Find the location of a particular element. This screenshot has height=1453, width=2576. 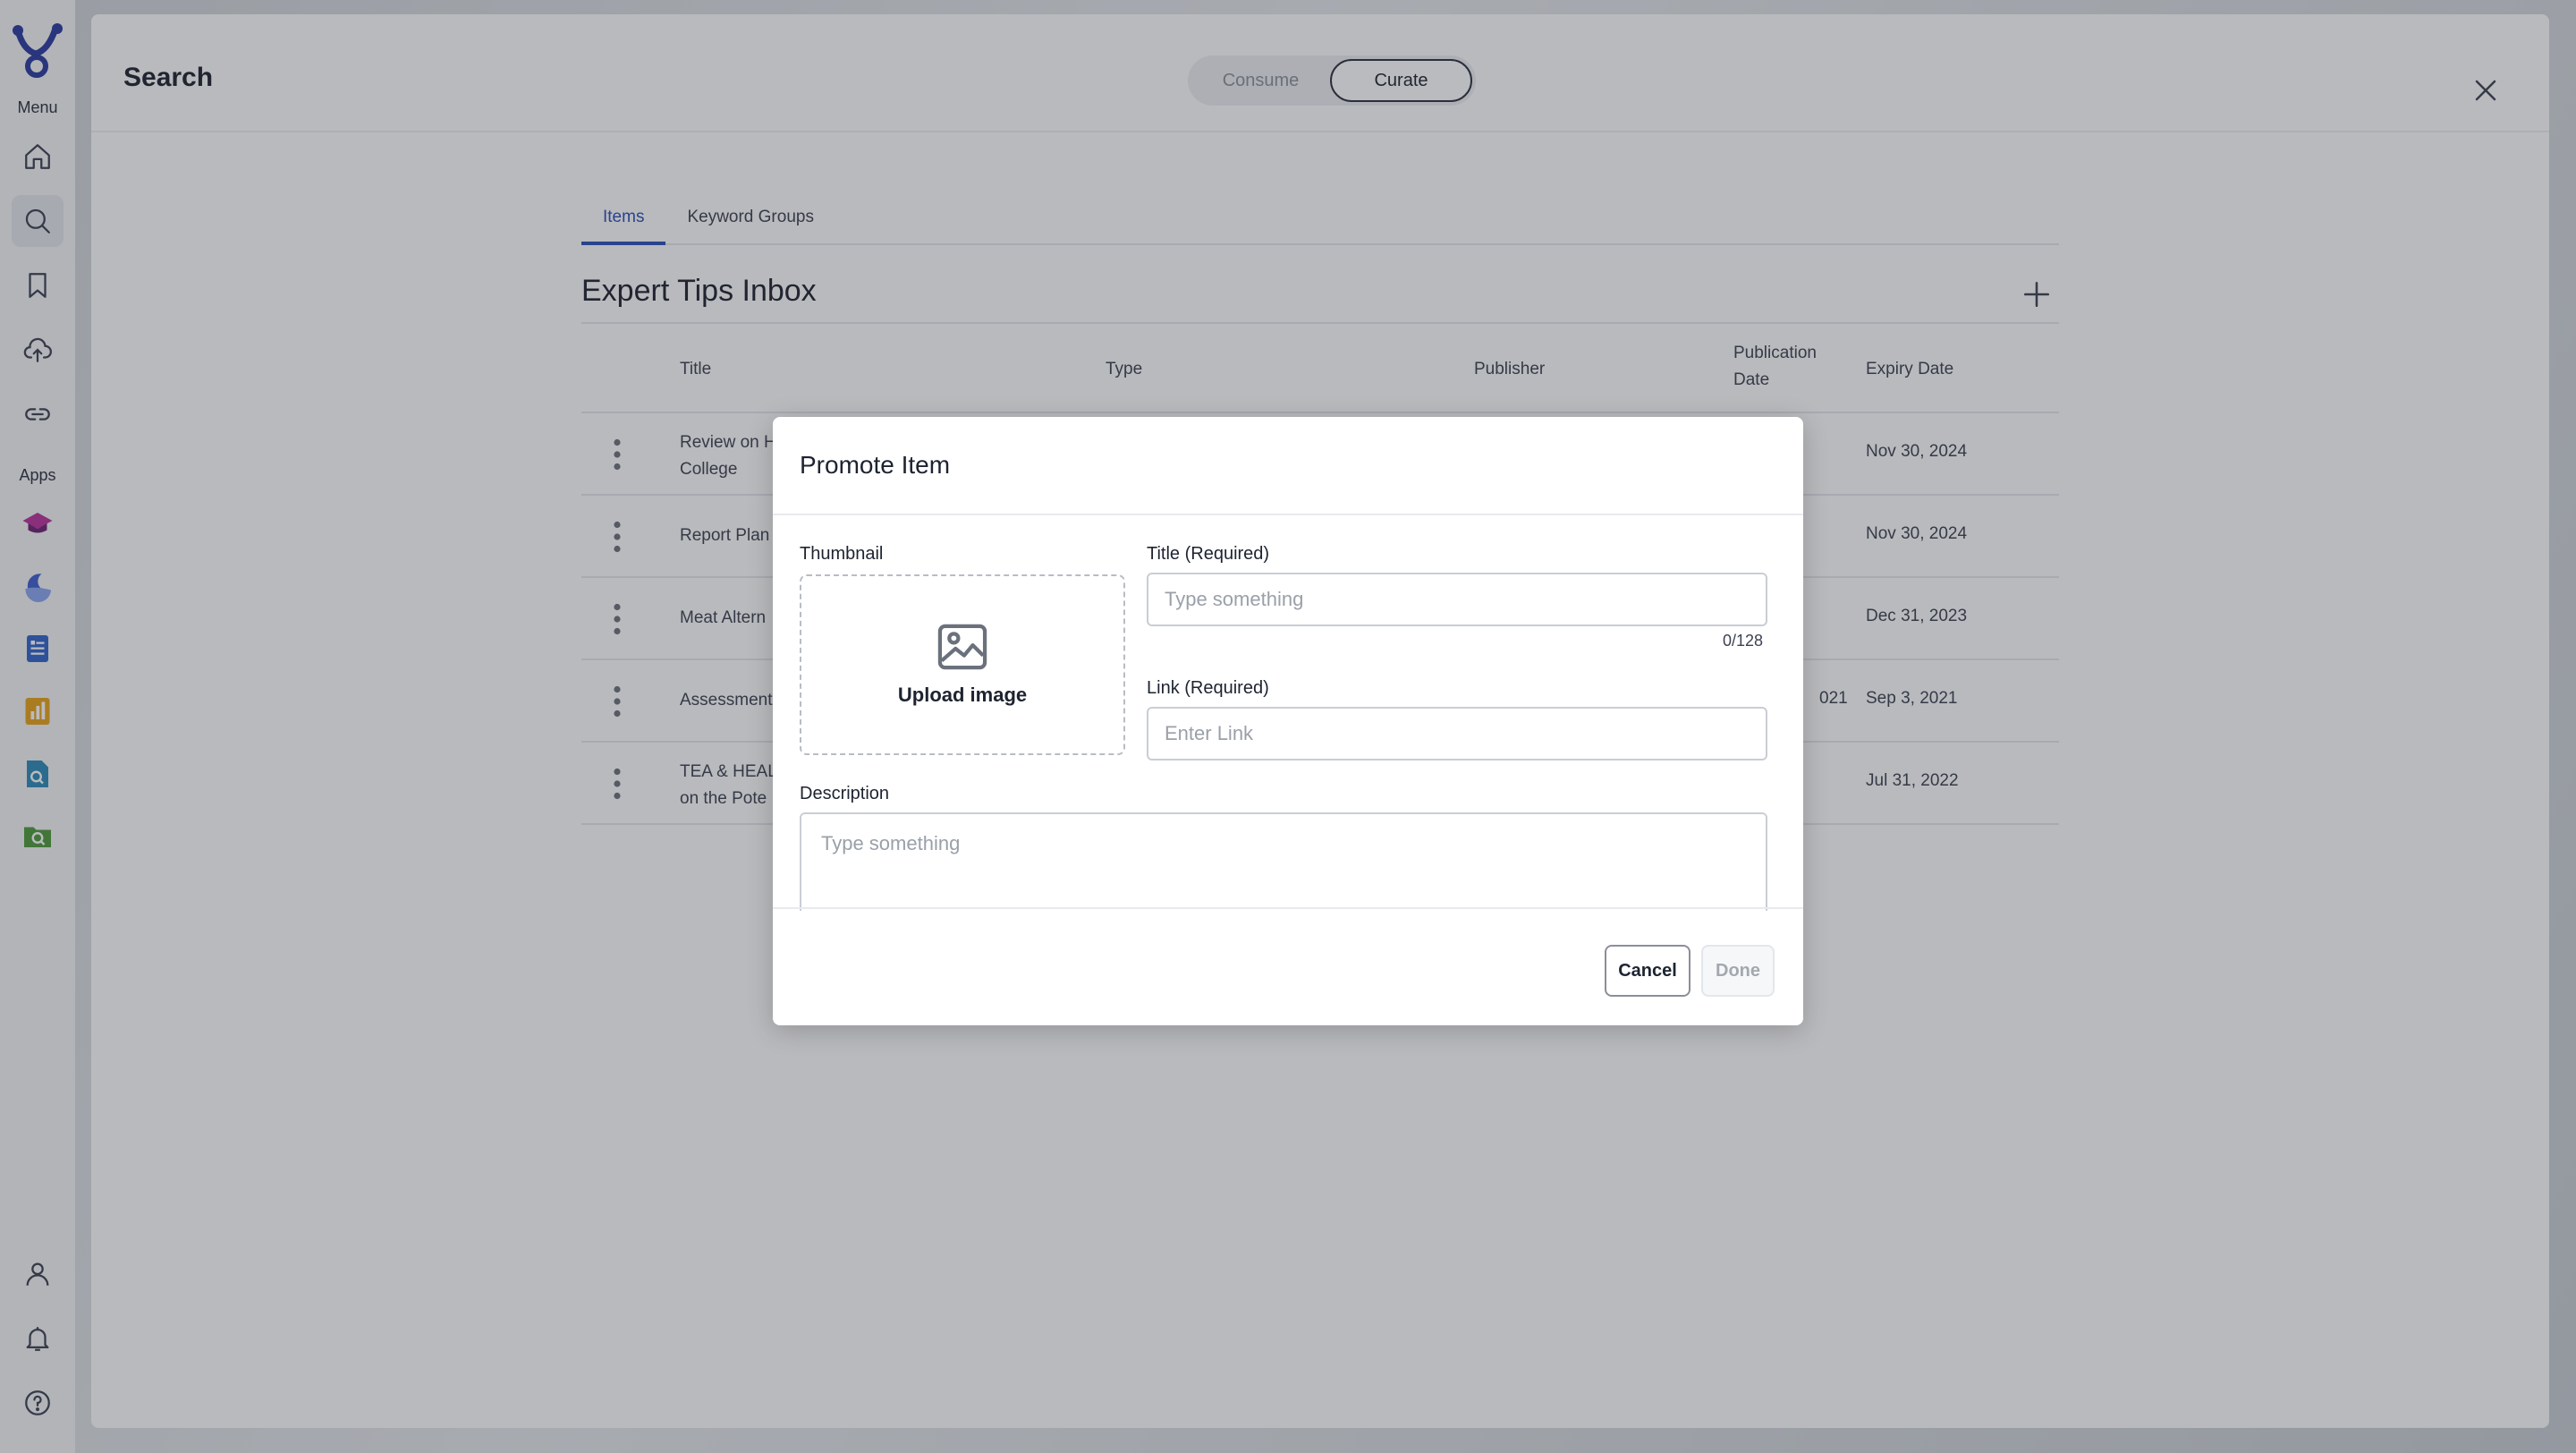

cancel-button: Cancel is located at coordinates (1647, 971).